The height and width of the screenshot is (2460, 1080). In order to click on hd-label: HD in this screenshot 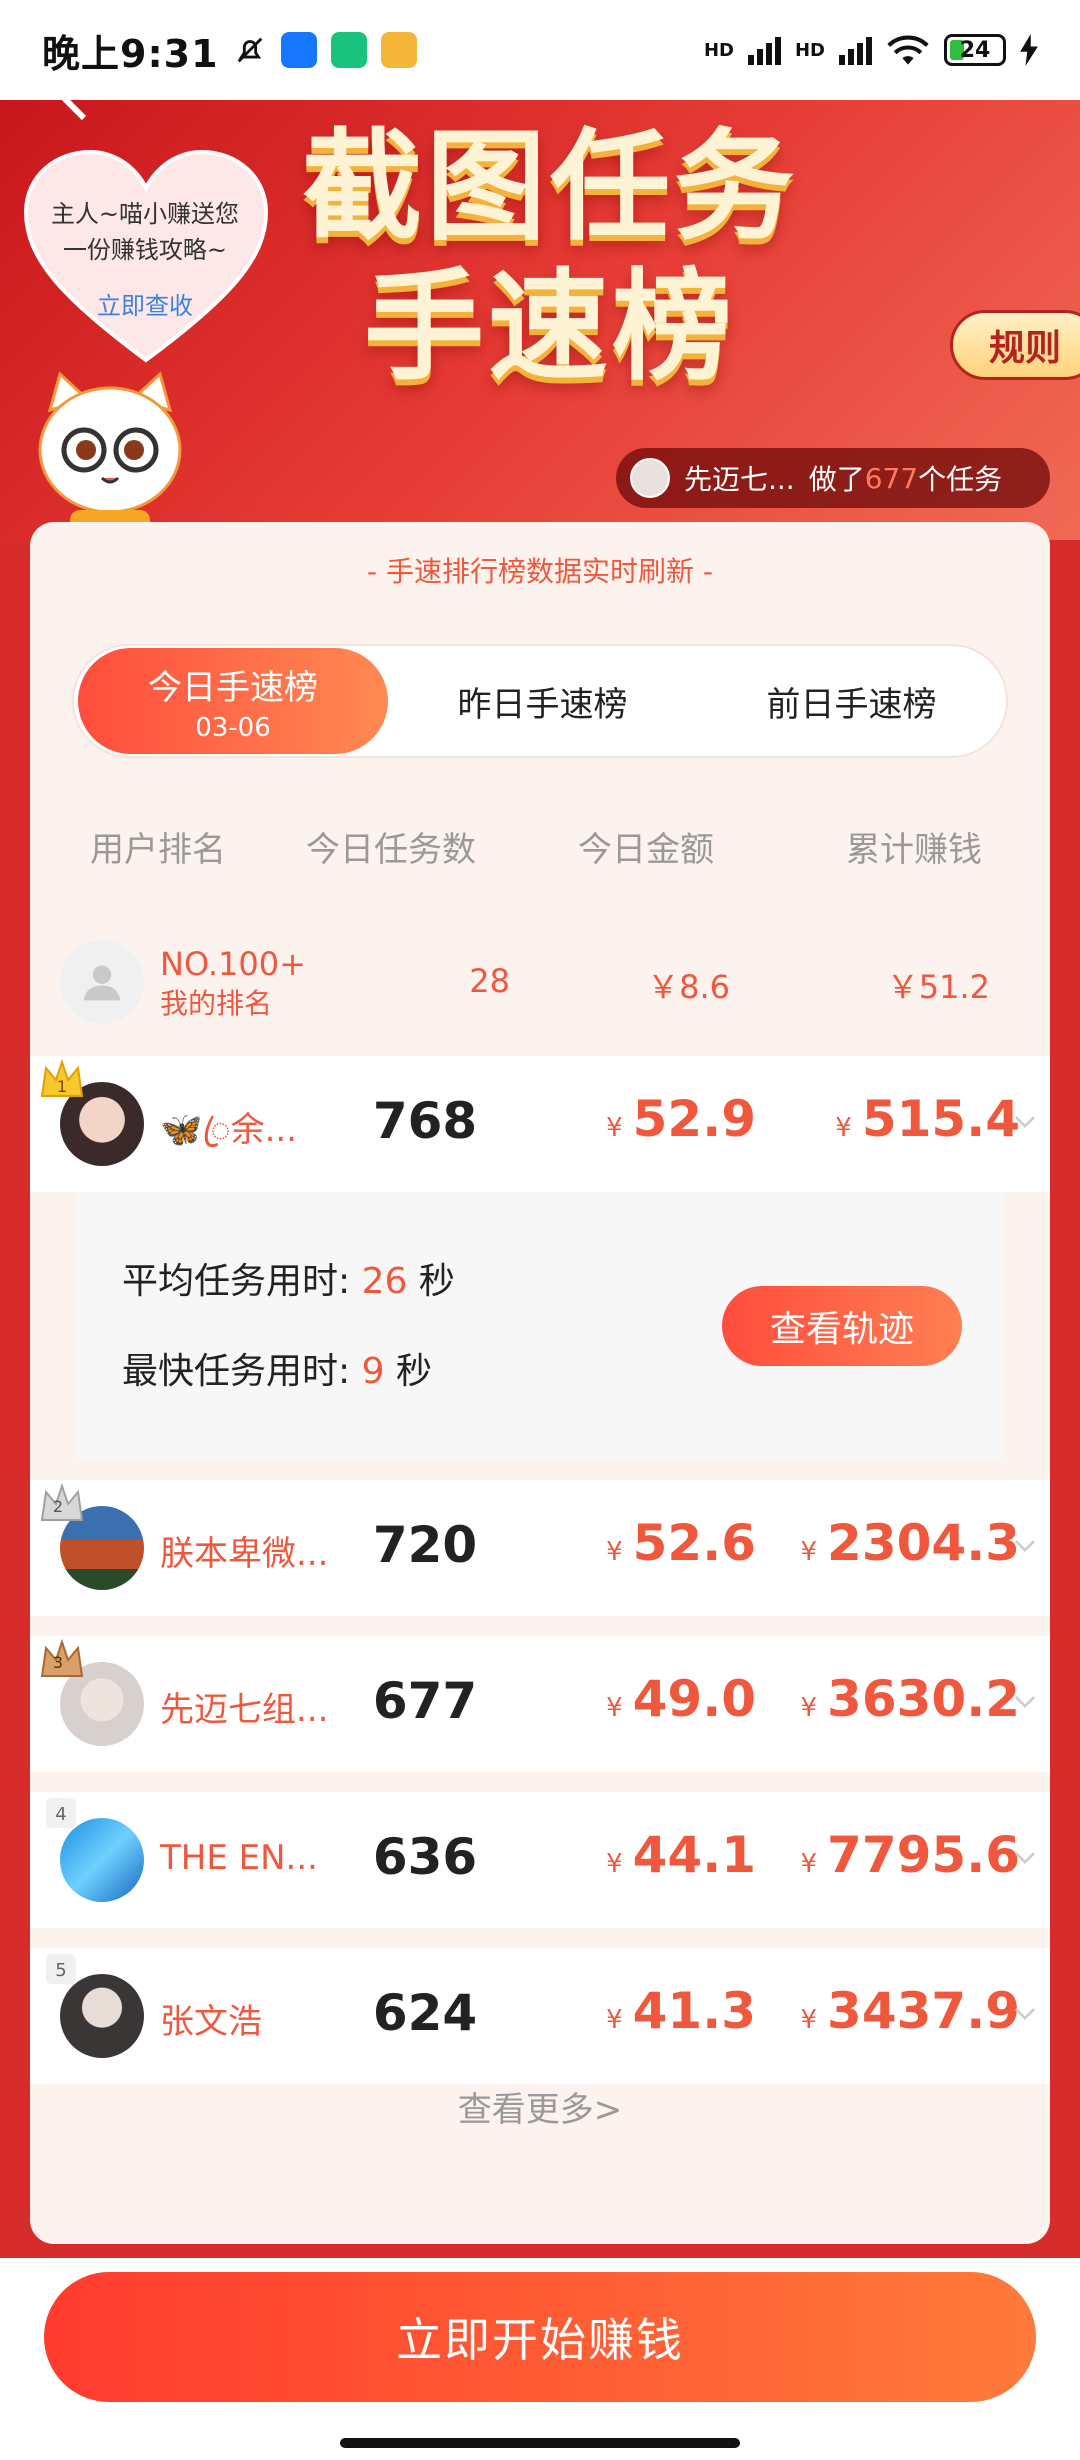, I will do `click(718, 50)`.